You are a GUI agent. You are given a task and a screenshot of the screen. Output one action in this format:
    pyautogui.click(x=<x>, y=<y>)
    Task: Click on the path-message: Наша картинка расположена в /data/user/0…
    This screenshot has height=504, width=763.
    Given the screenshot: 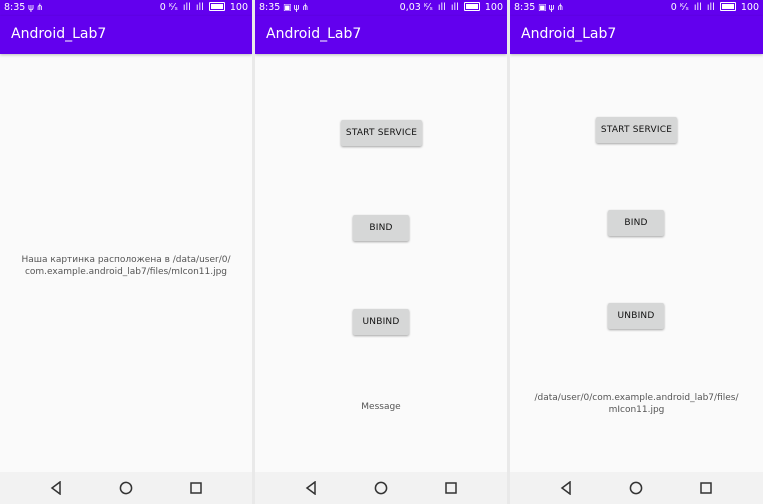 What is the action you would take?
    pyautogui.click(x=126, y=266)
    